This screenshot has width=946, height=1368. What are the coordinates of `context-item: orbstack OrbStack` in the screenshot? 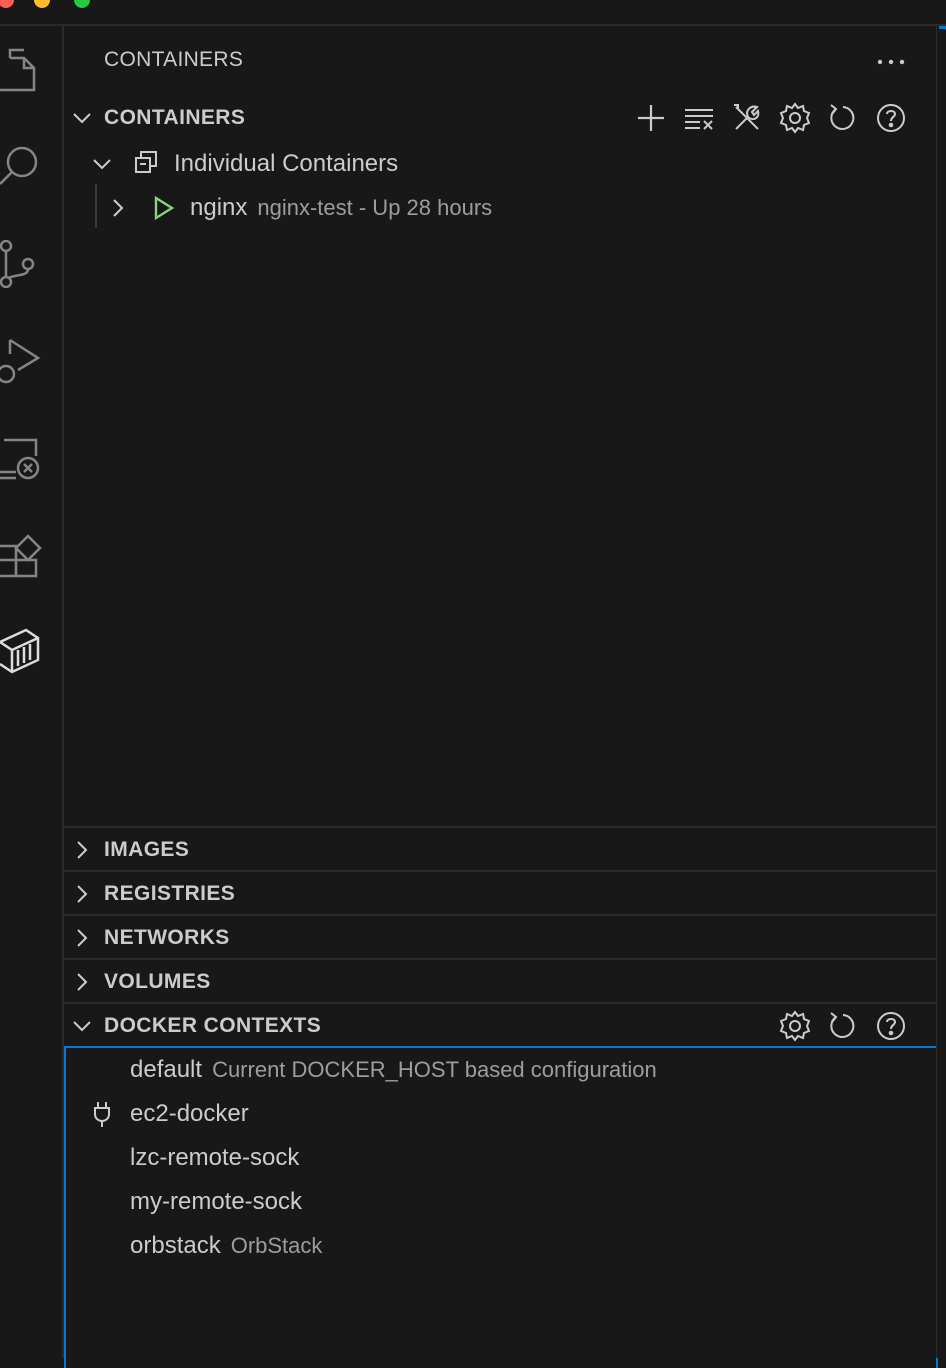 It's located at (502, 1246).